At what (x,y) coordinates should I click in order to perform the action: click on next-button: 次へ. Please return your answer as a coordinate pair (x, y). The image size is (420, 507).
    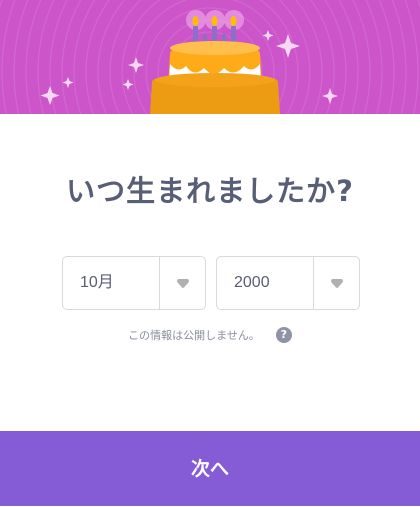
    Looking at the image, I should click on (210, 468).